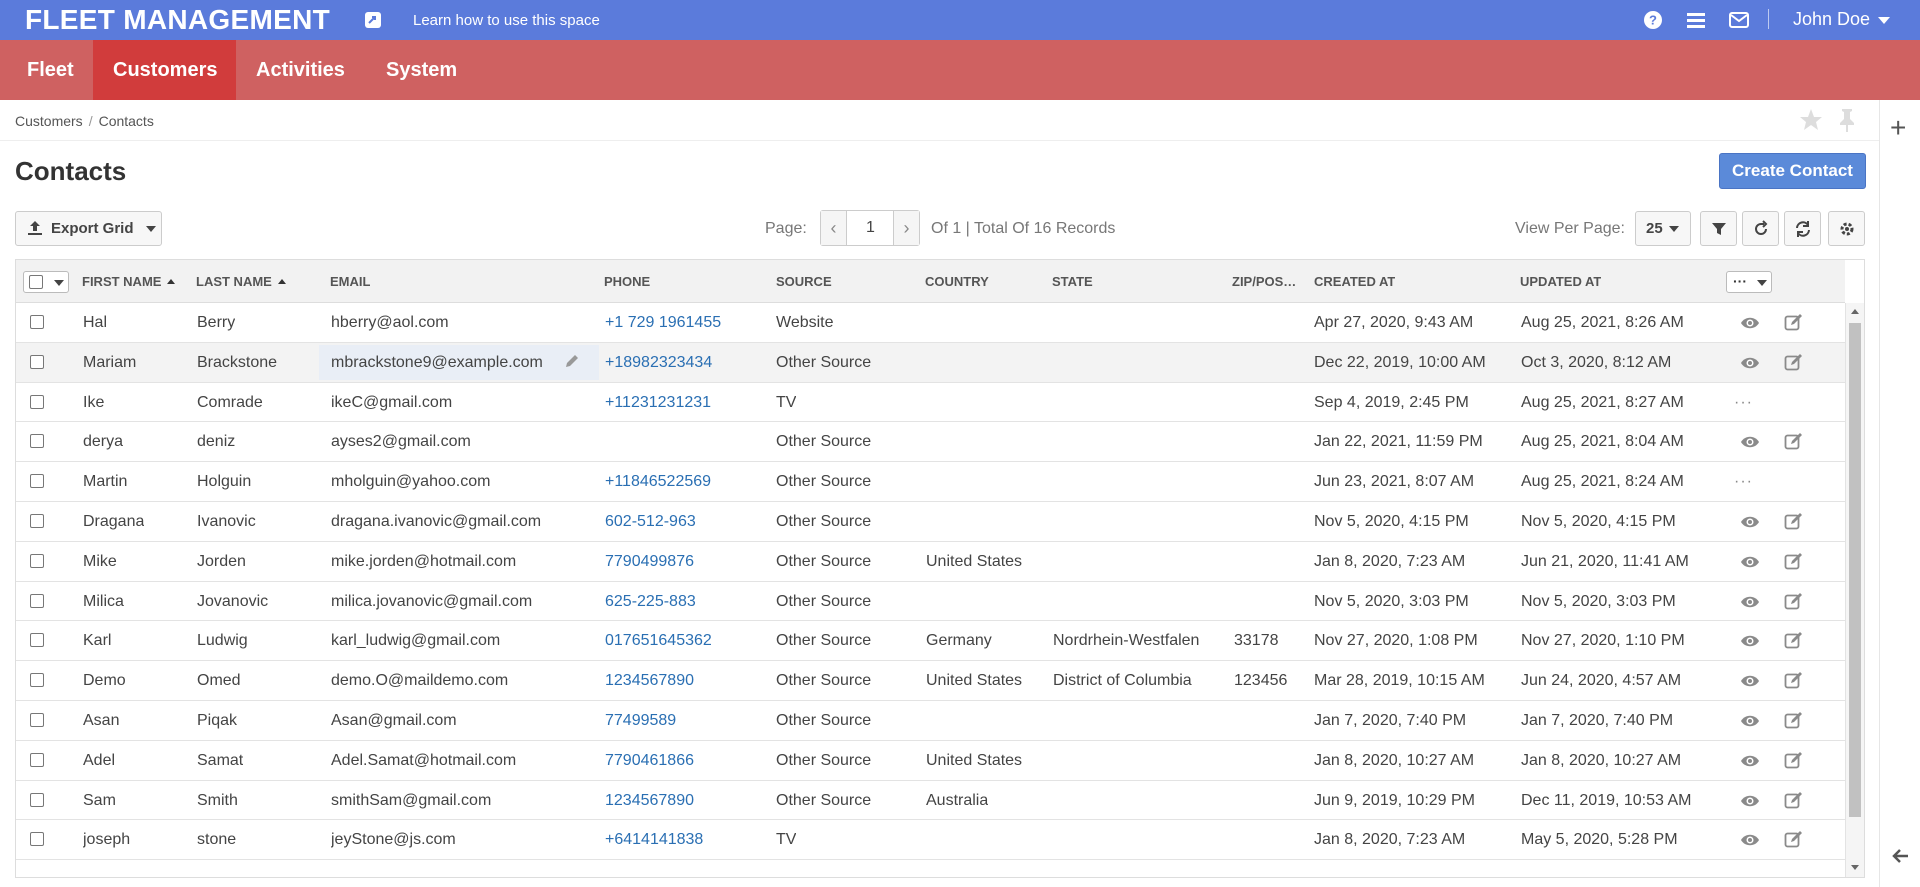 The width and height of the screenshot is (1920, 887). I want to click on reset-button, so click(1760, 228).